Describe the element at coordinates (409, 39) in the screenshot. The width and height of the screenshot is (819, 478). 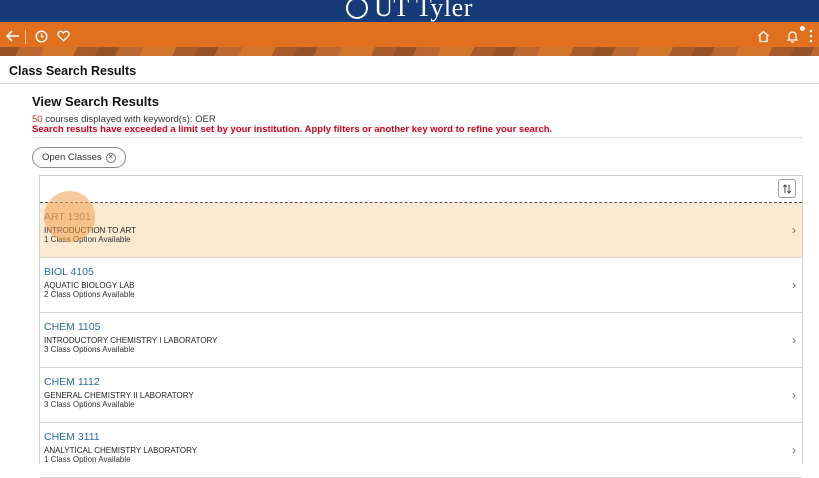
I see `nav-bar` at that location.